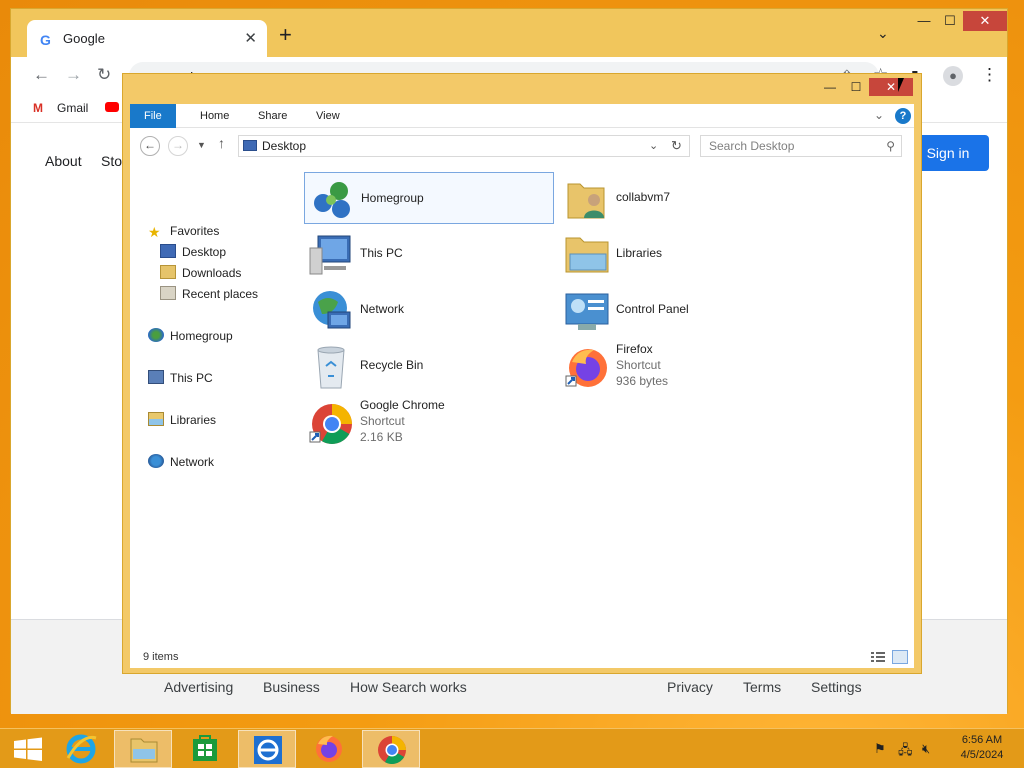 This screenshot has width=1024, height=768. What do you see at coordinates (408, 687) in the screenshot?
I see `footer-how-search-works-link: How Search works` at bounding box center [408, 687].